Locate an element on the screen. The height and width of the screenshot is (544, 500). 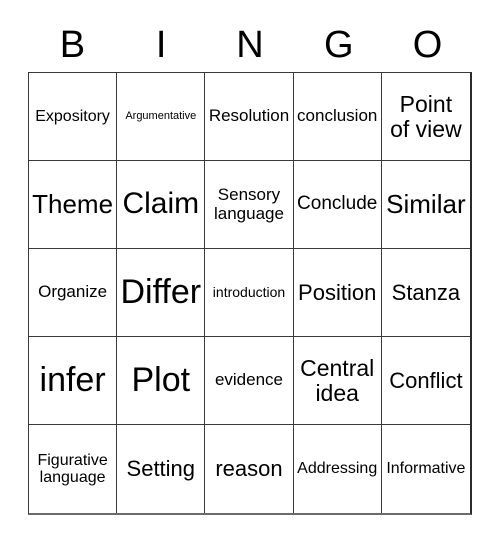
bingo-header-letter-n: N is located at coordinates (250, 45).